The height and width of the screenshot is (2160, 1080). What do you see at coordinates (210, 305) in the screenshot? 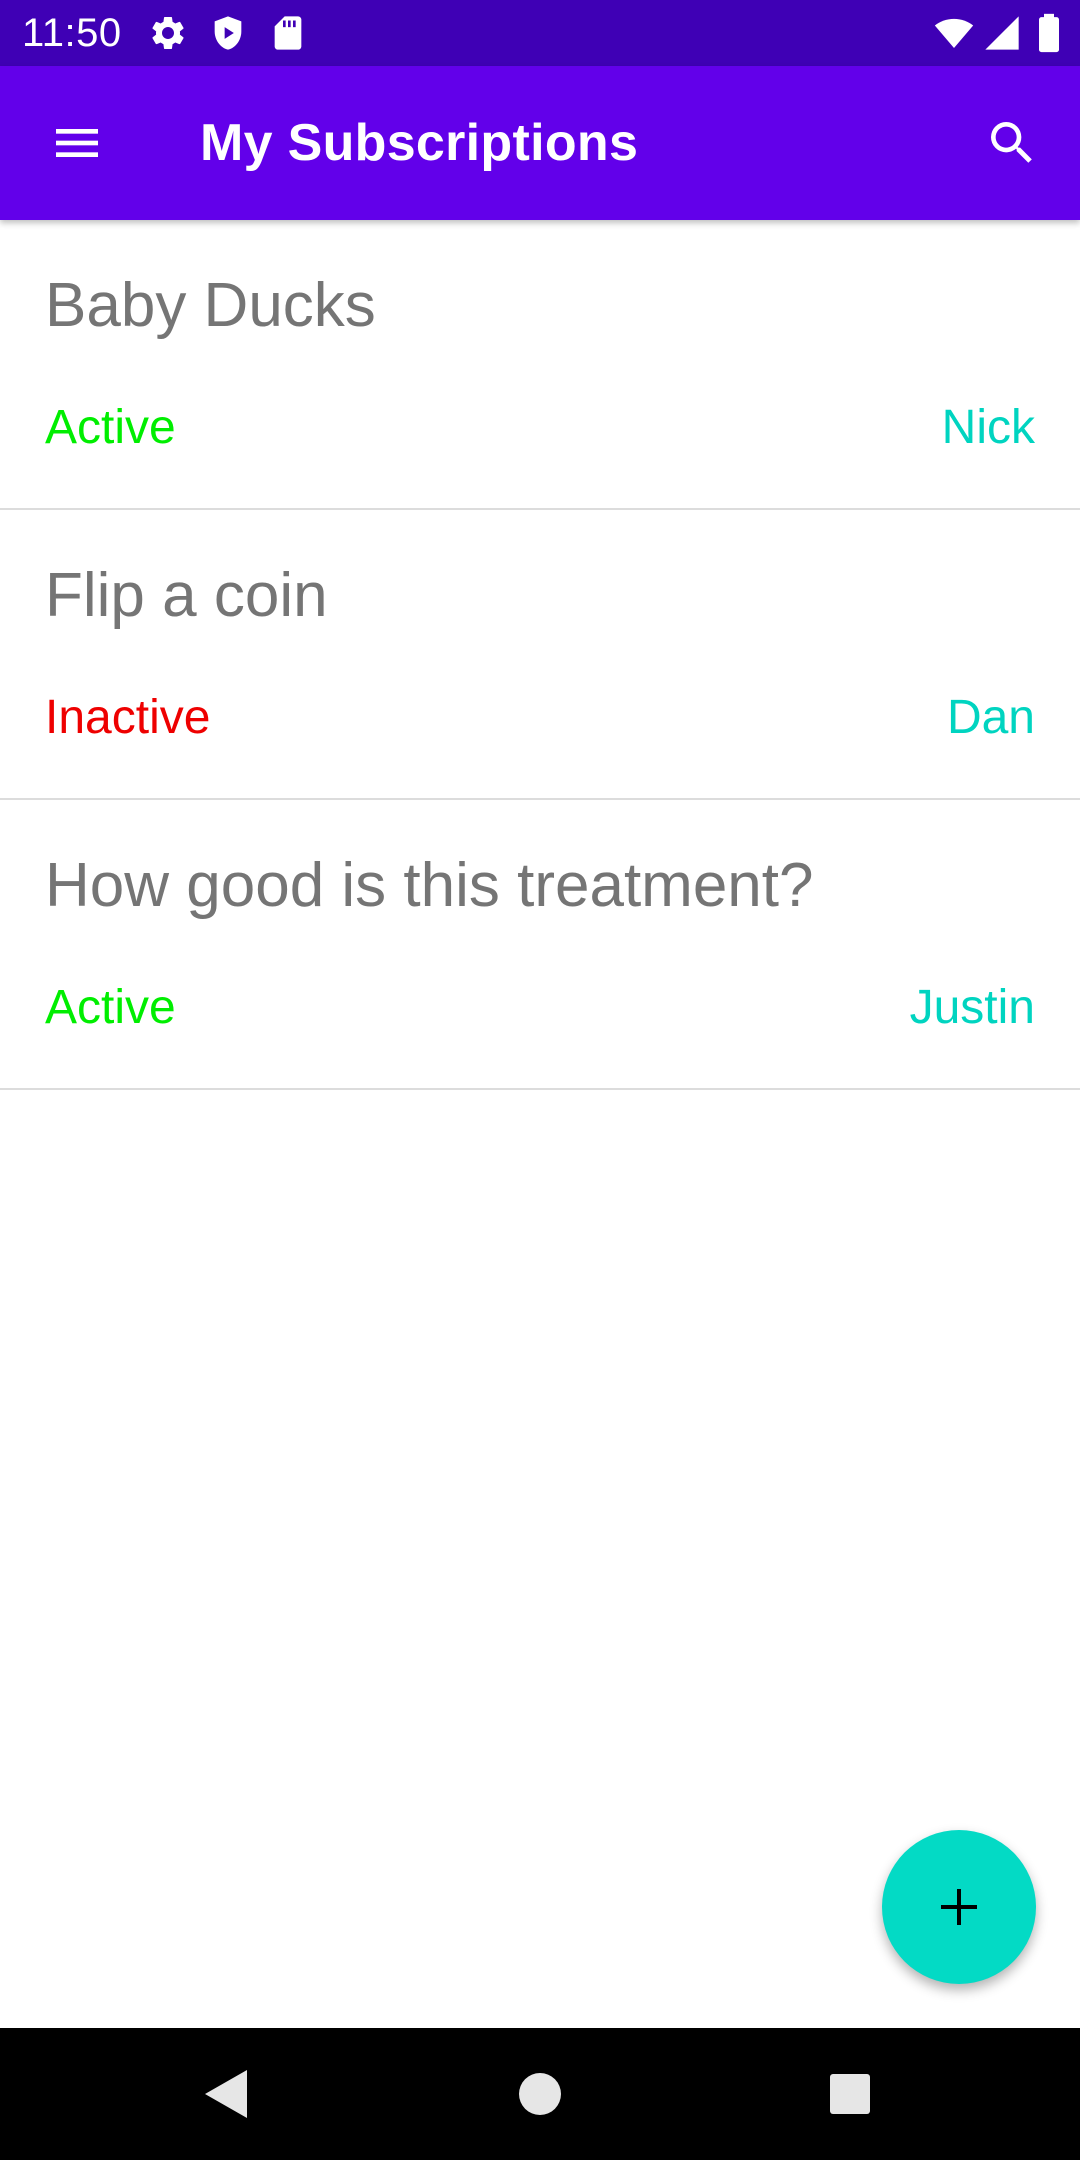
I see `subscription-title: Baby Ducks` at bounding box center [210, 305].